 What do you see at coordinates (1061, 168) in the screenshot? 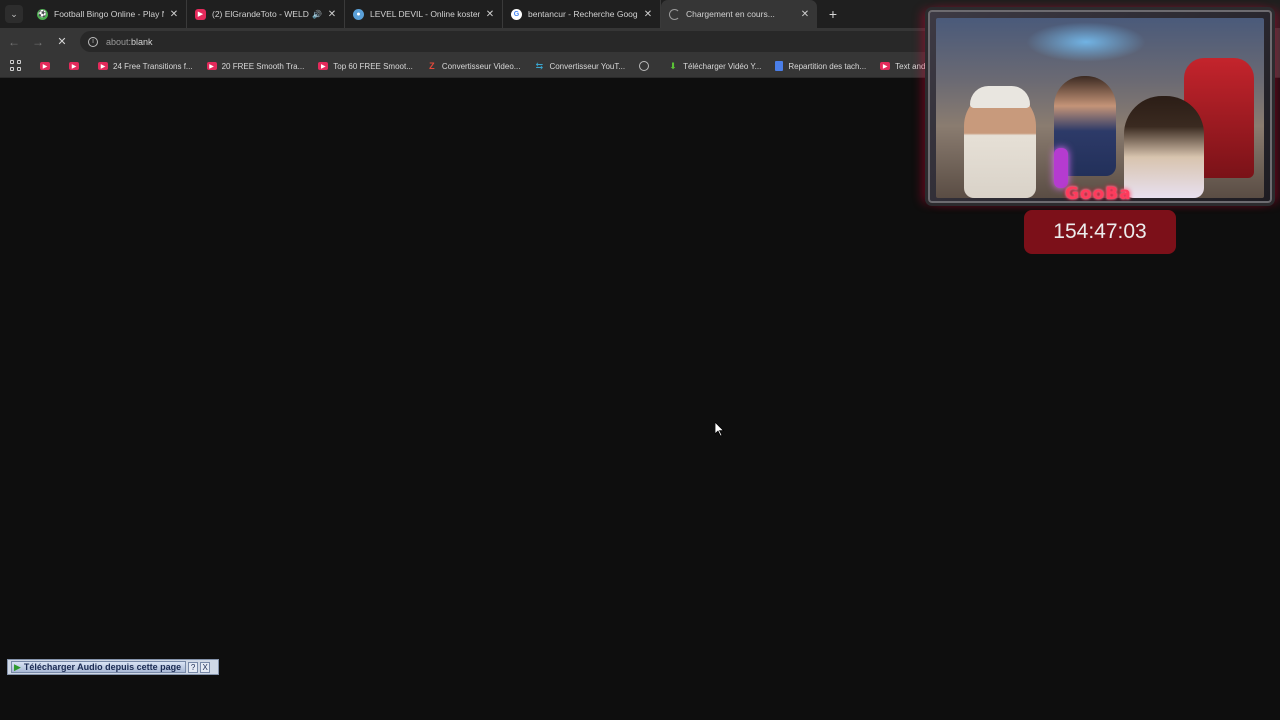
I see `microphone-image` at bounding box center [1061, 168].